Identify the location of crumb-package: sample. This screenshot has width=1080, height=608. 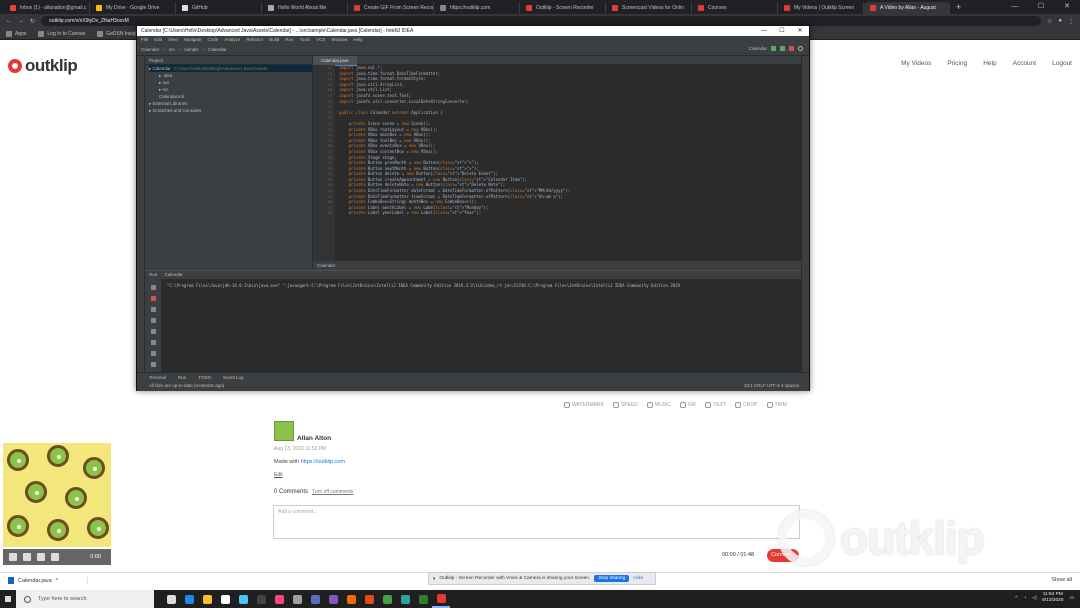
(191, 49).